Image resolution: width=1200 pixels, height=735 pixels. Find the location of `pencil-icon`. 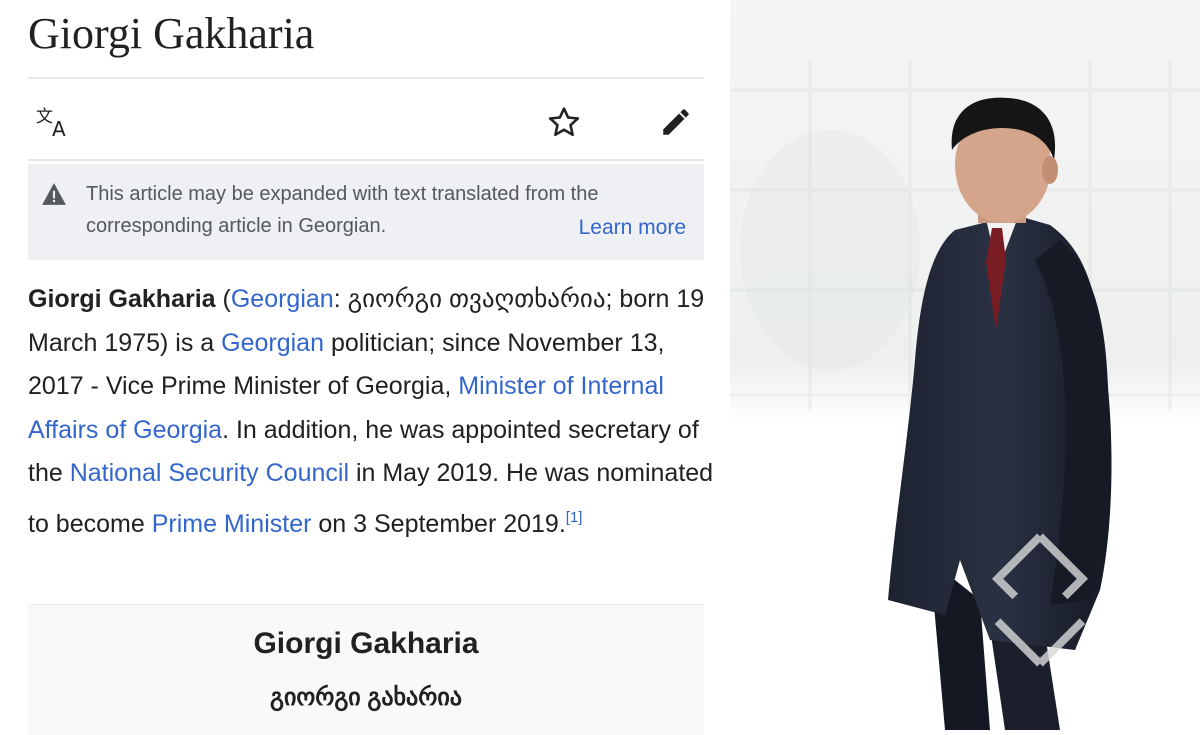

pencil-icon is located at coordinates (676, 122).